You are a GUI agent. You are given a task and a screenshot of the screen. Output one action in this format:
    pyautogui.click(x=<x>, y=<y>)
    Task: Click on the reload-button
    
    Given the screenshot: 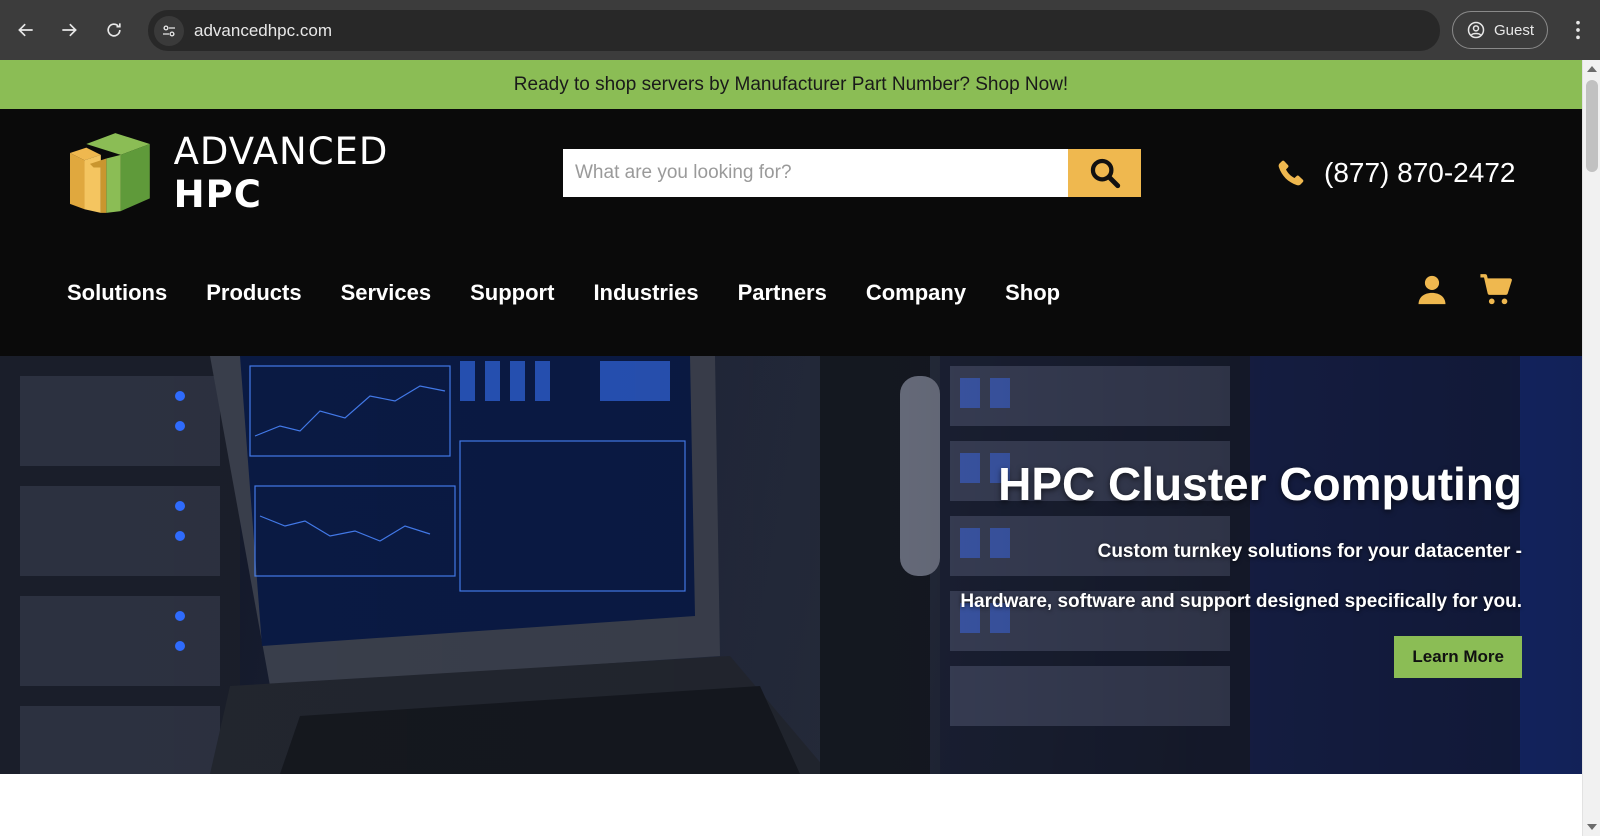 What is the action you would take?
    pyautogui.click(x=114, y=30)
    